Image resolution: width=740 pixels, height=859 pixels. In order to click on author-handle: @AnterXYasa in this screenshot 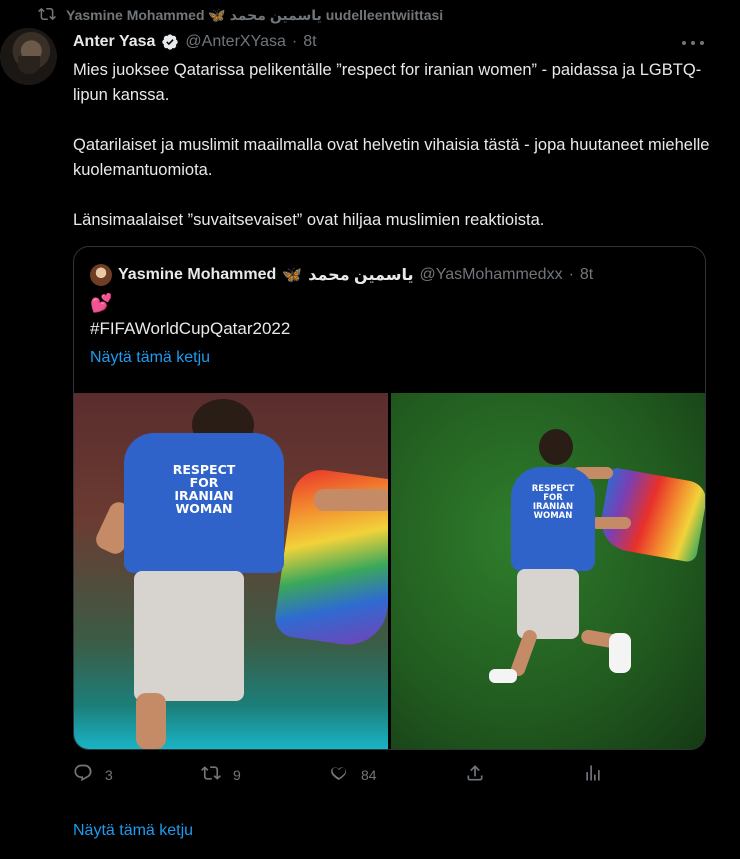, I will do `click(235, 42)`.